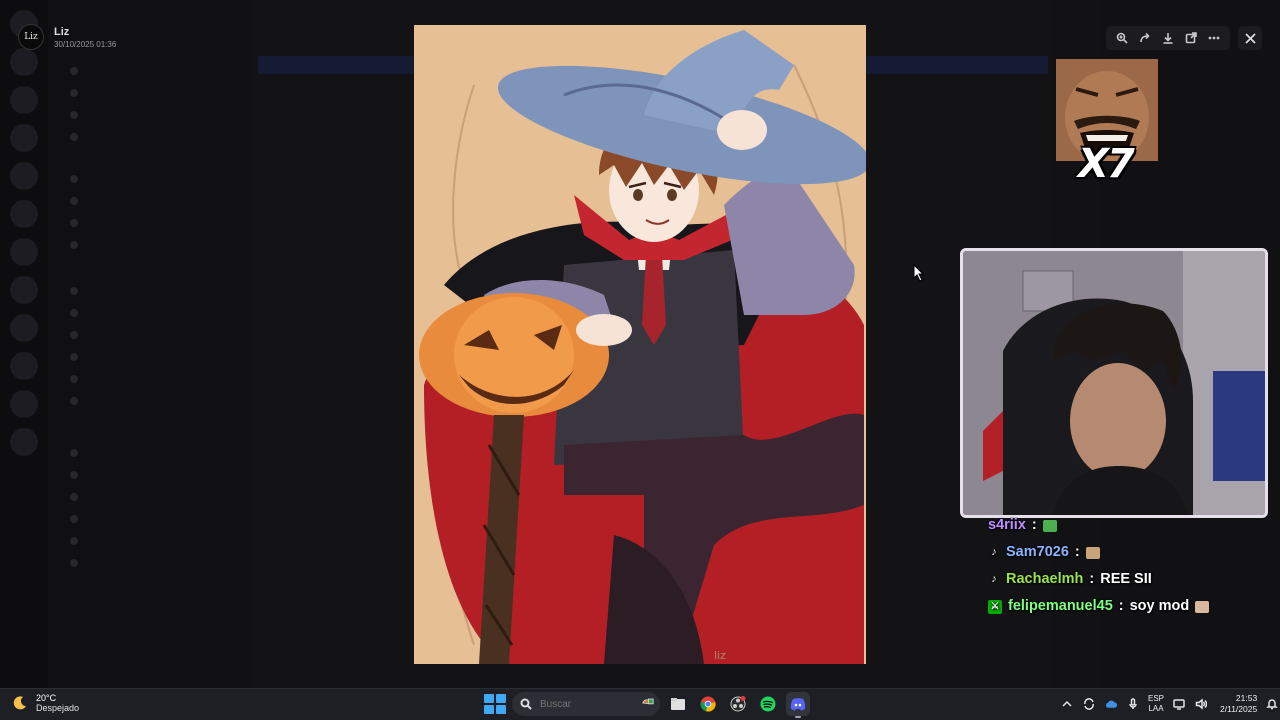 The width and height of the screenshot is (1280, 720). Describe the element at coordinates (1239, 709) in the screenshot. I see `clock-date: 2/11/2025` at that location.